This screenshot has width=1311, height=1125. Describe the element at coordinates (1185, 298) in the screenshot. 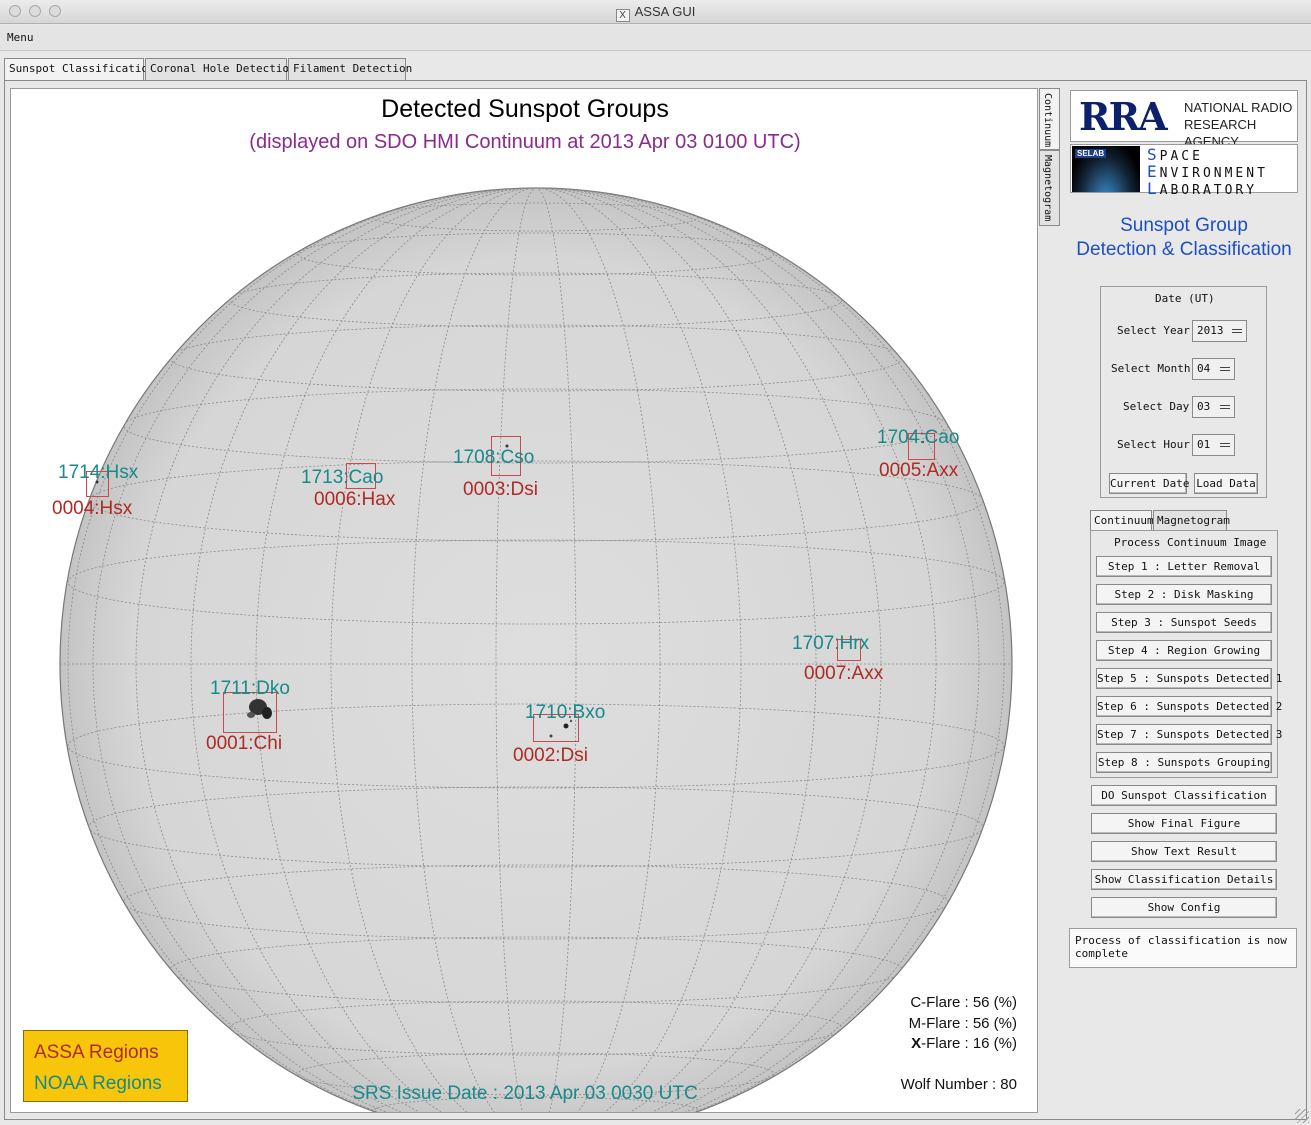

I see `date-panel-title: Date (UT)` at that location.